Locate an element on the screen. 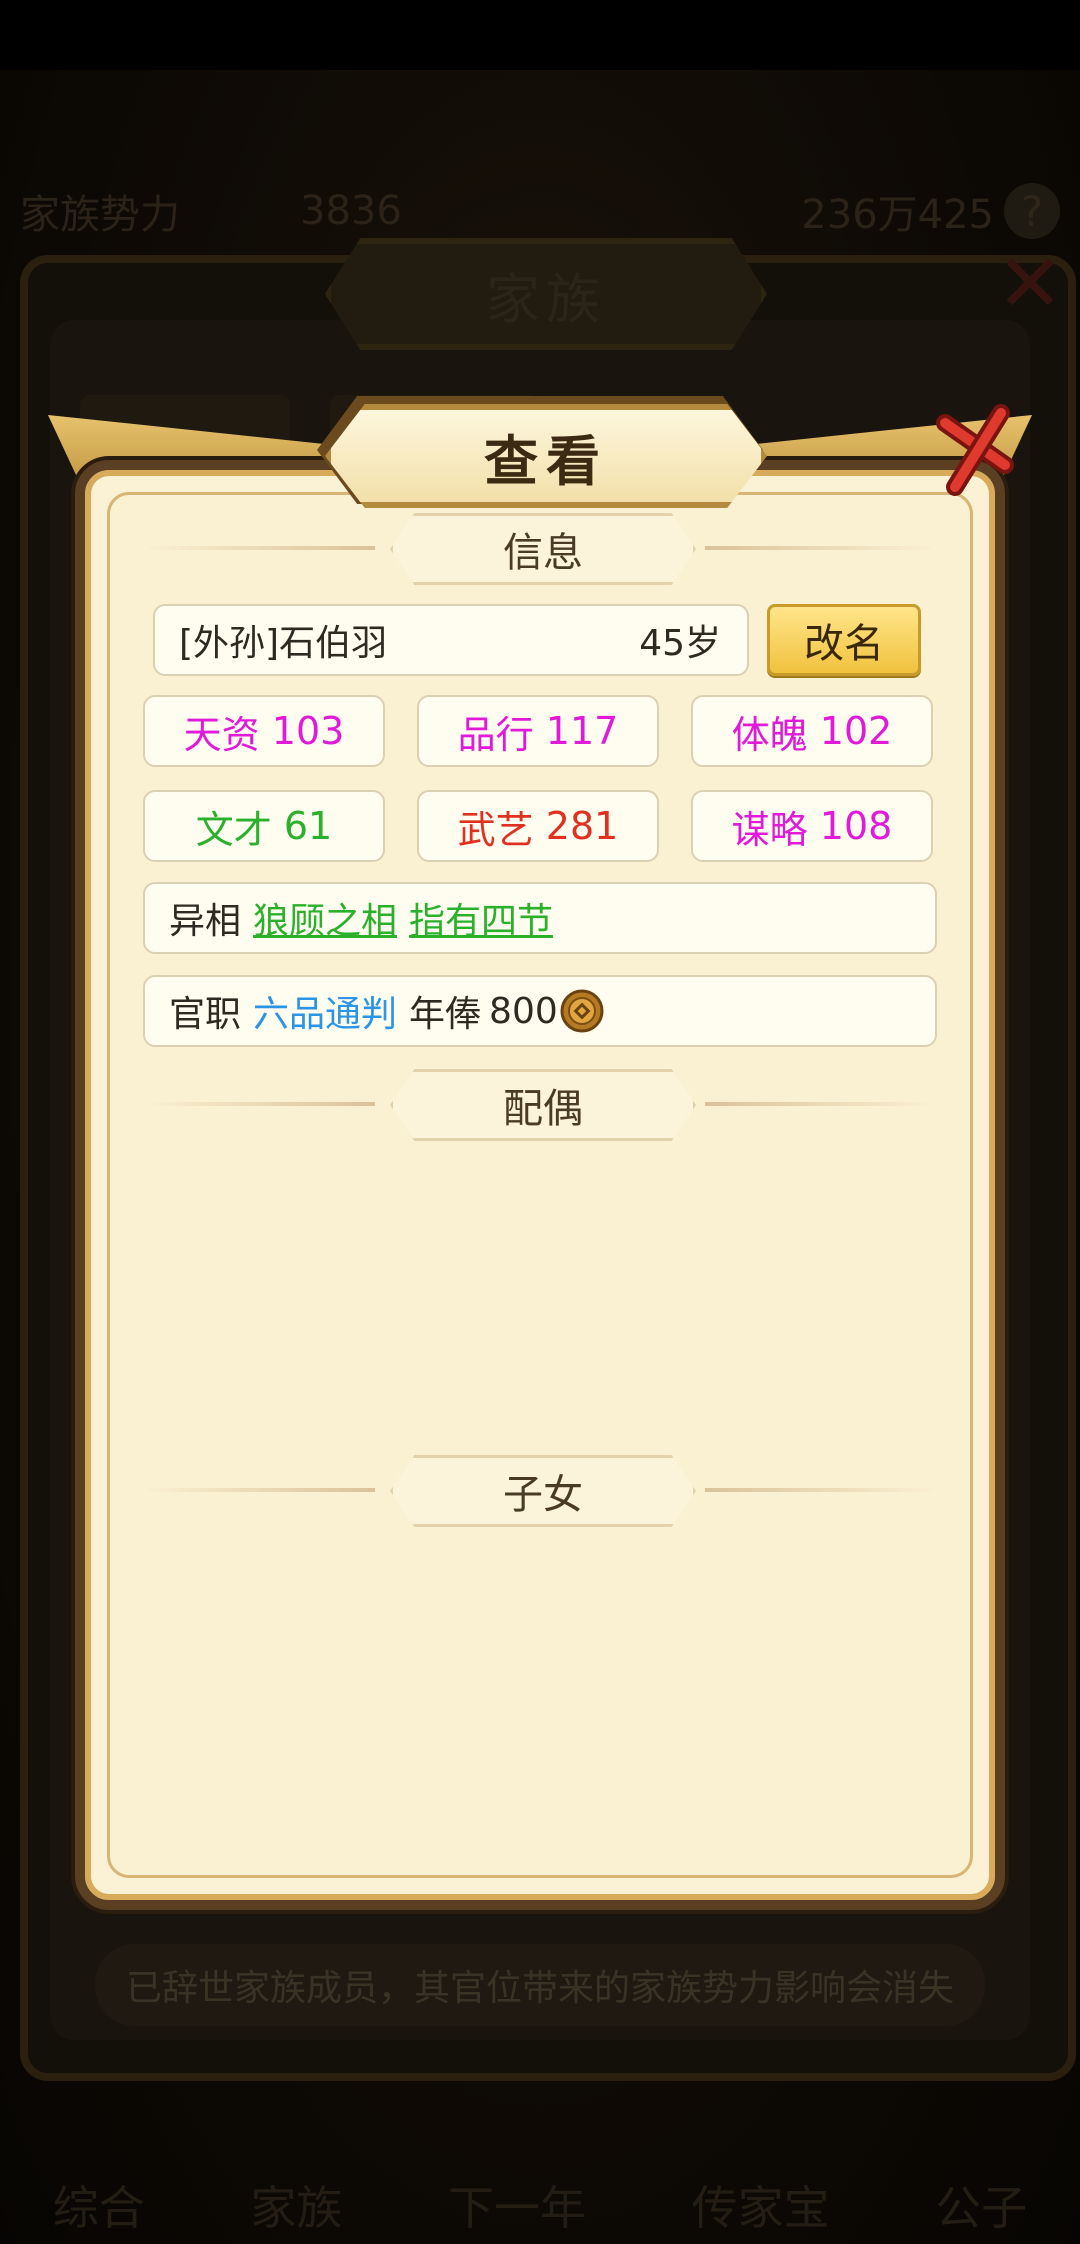  office-row: 官职 六品通判 年俸 800 is located at coordinates (540, 1011).